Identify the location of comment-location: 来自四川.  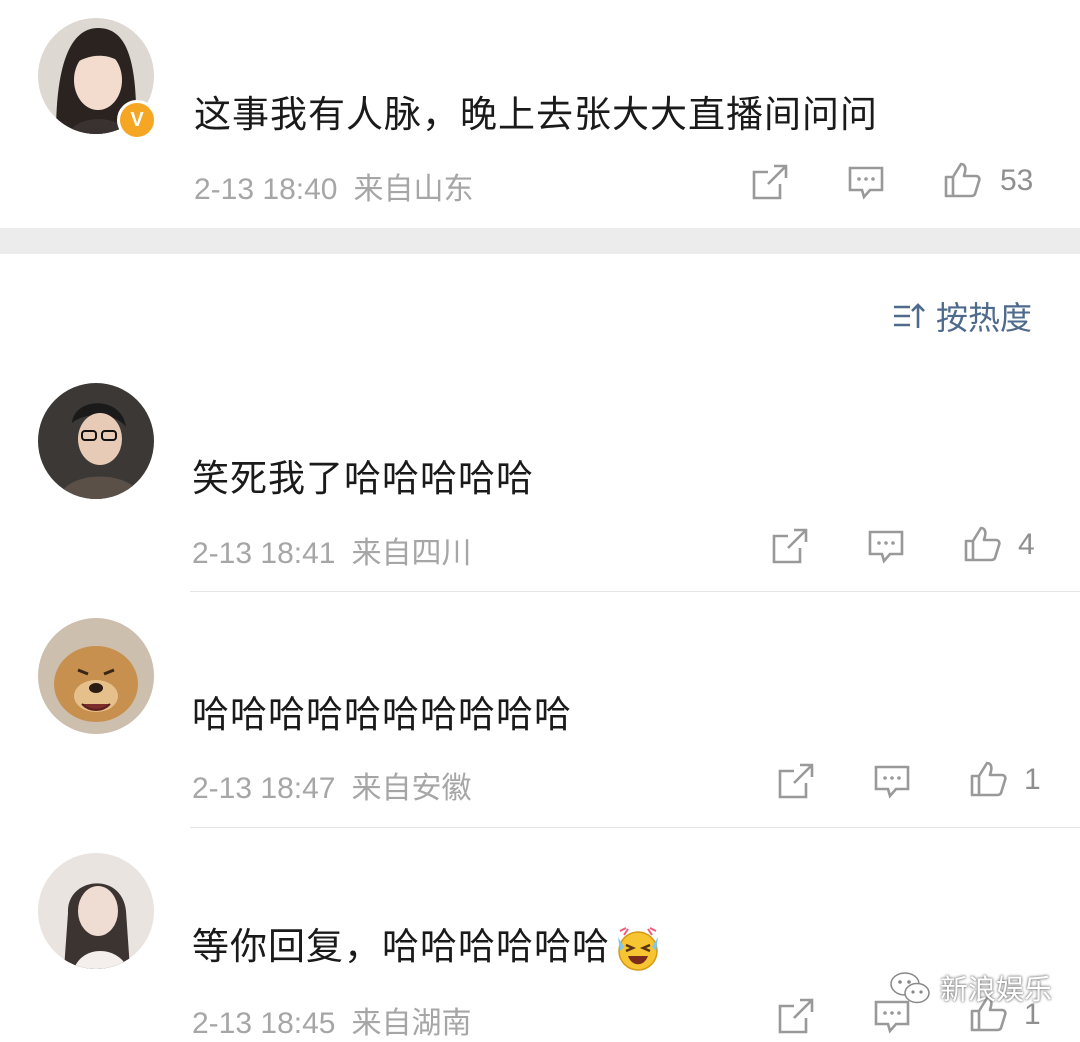
(411, 553).